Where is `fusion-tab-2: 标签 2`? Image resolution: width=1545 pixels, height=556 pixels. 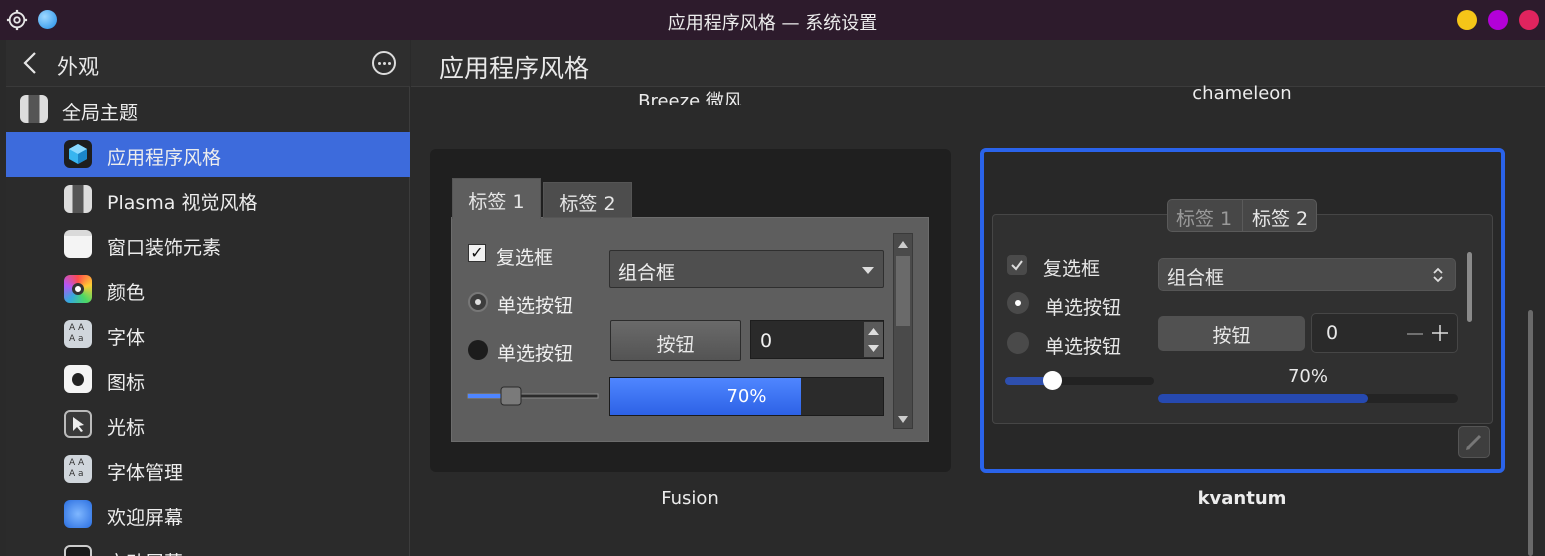
fusion-tab-2: 标签 2 is located at coordinates (587, 200).